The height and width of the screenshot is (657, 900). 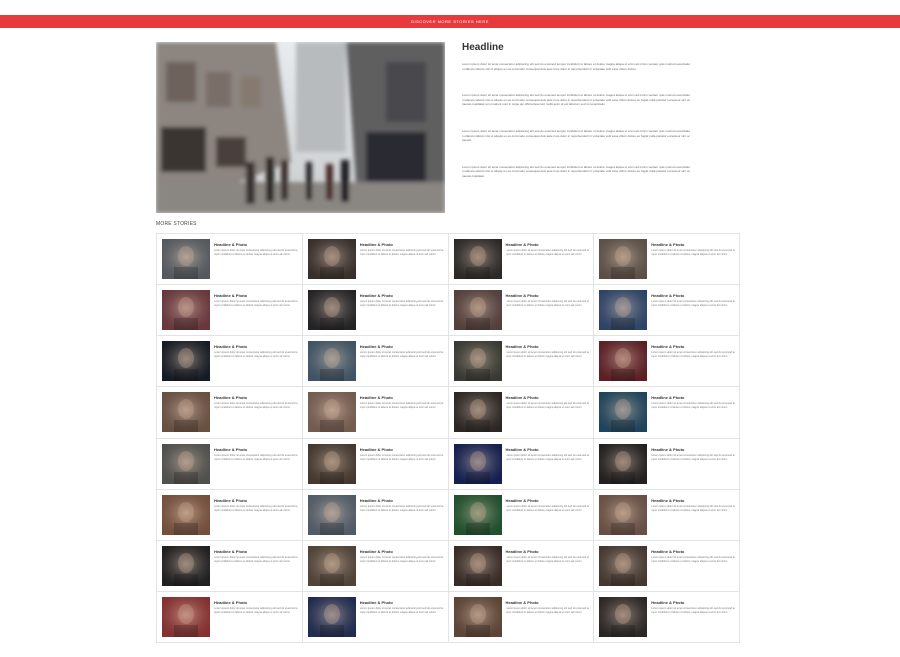 I want to click on hero-image, so click(x=300, y=127).